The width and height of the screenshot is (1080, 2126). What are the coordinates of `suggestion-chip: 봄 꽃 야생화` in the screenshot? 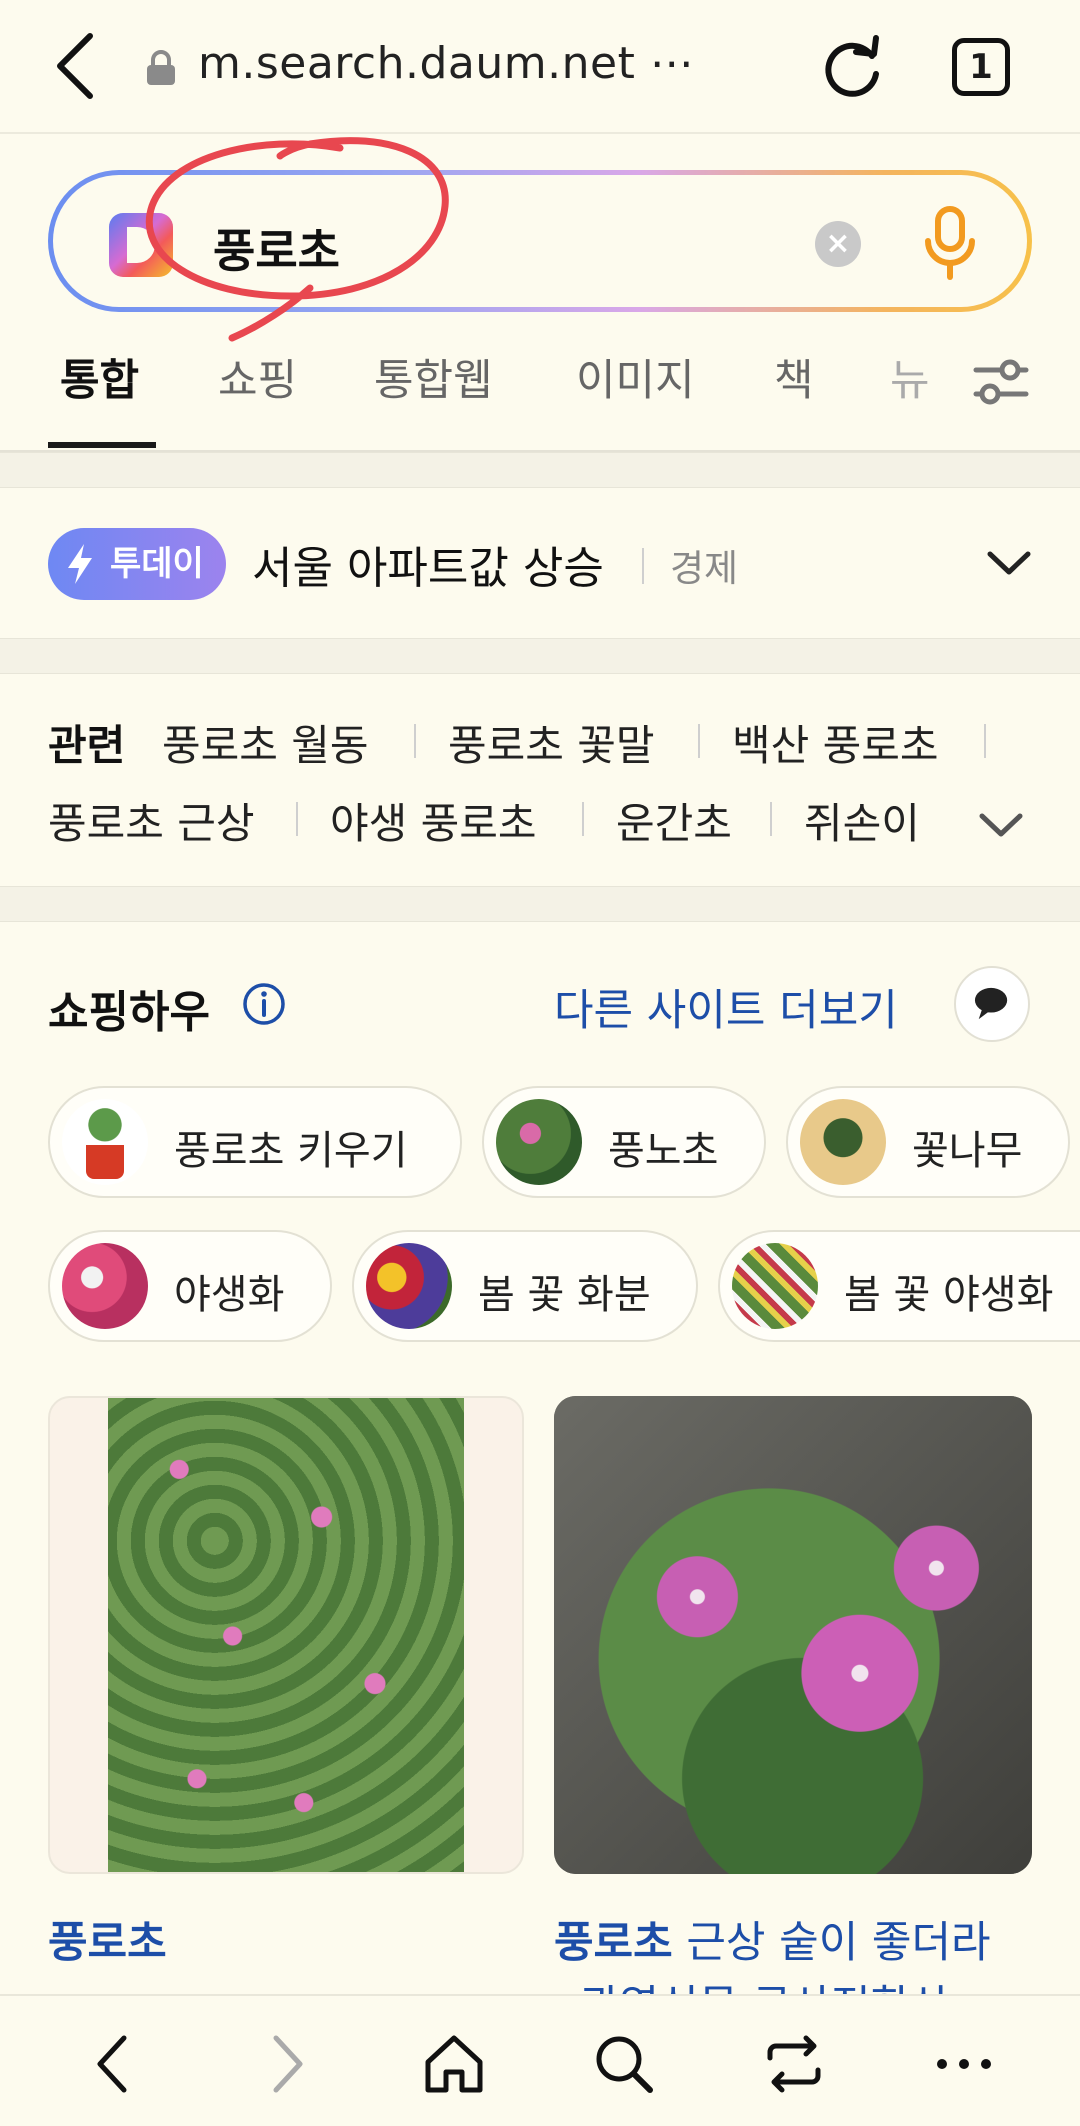 It's located at (899, 1286).